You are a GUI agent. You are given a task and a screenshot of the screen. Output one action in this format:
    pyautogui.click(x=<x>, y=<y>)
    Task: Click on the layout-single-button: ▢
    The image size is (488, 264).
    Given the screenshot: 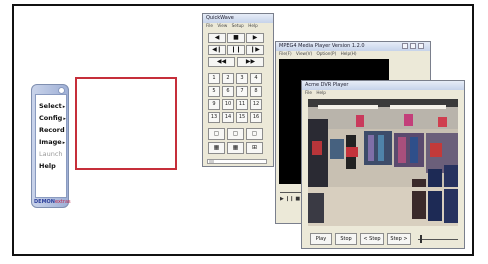 What is the action you would take?
    pyautogui.click(x=216, y=134)
    